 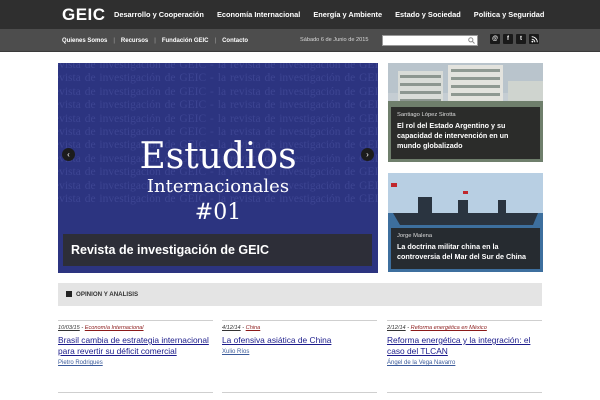 I want to click on article-meta: 4/12/14 - China, so click(x=241, y=328).